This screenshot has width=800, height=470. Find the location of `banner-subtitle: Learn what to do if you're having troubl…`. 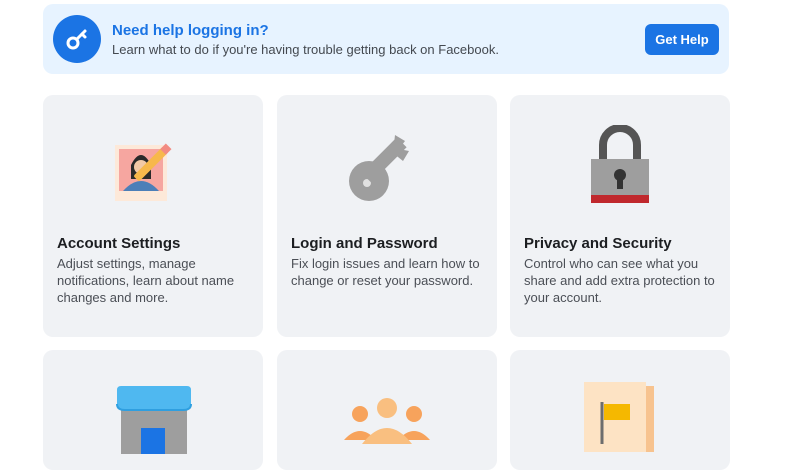

banner-subtitle: Learn what to do if you're having troubl… is located at coordinates (305, 49).